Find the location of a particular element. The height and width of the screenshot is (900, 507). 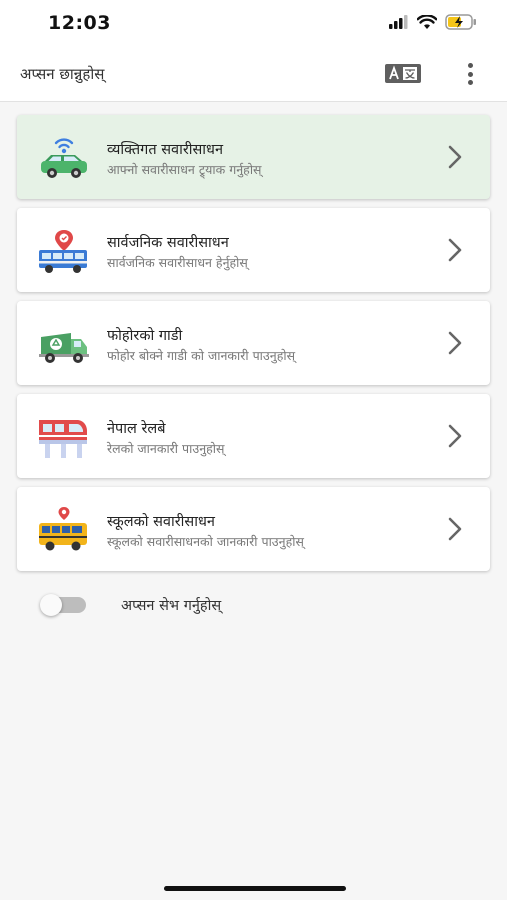

option-subtitle: आफ्नो सवारीसाधन ट्र्याक गर्नुहोस् is located at coordinates (184, 169).